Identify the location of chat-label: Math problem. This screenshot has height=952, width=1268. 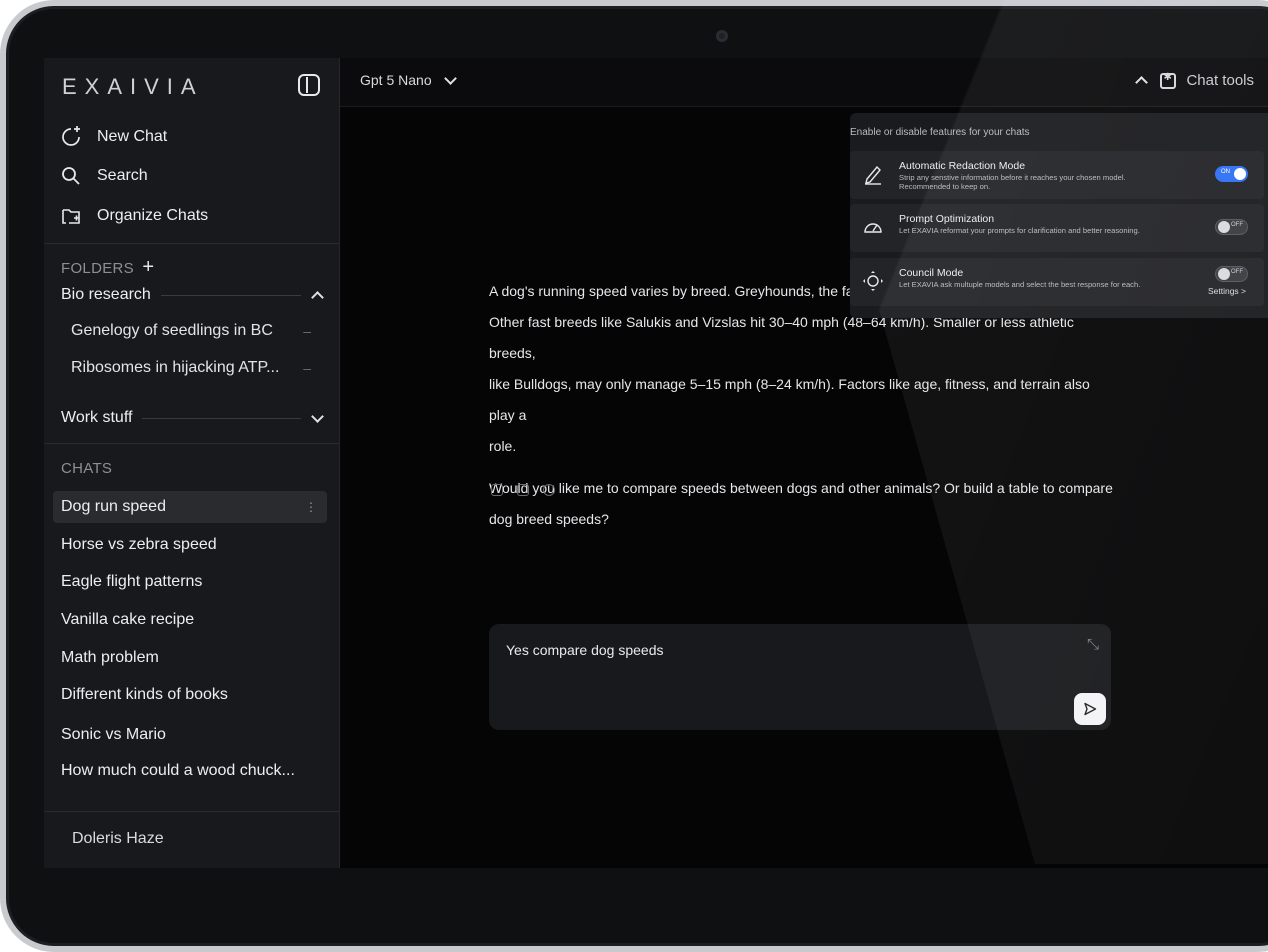
(110, 657).